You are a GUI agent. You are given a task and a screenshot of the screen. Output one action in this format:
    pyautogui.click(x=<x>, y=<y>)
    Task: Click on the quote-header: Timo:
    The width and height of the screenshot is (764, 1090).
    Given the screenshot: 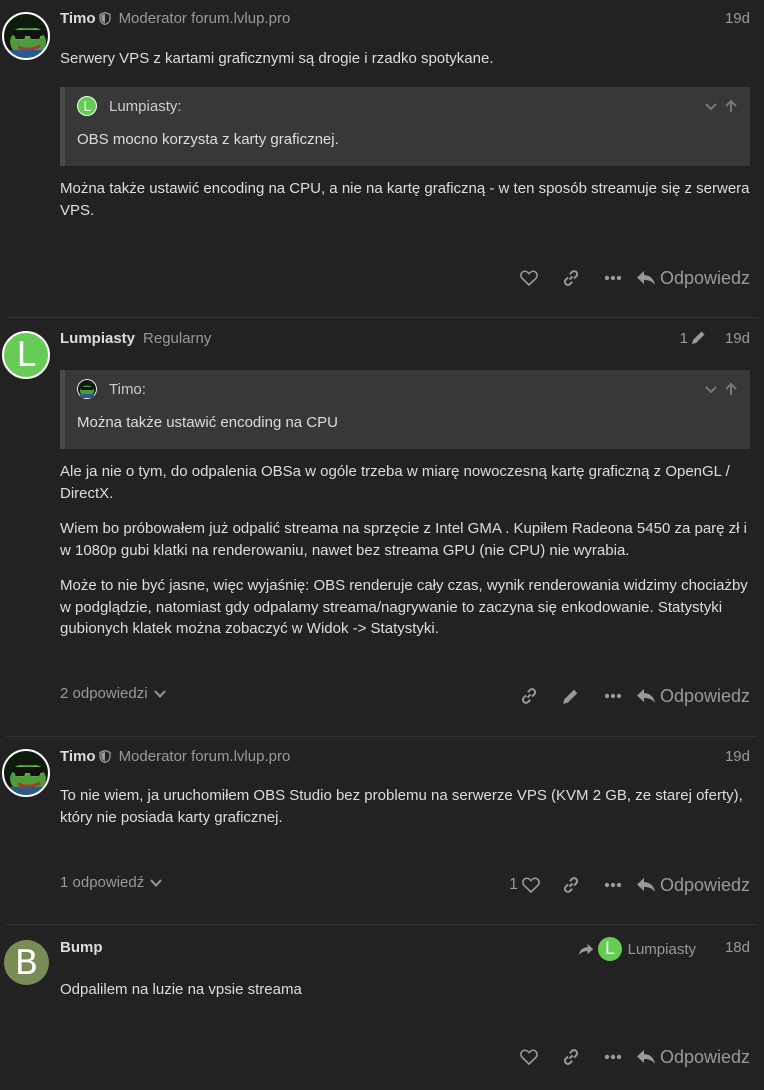 What is the action you would take?
    pyautogui.click(x=111, y=389)
    